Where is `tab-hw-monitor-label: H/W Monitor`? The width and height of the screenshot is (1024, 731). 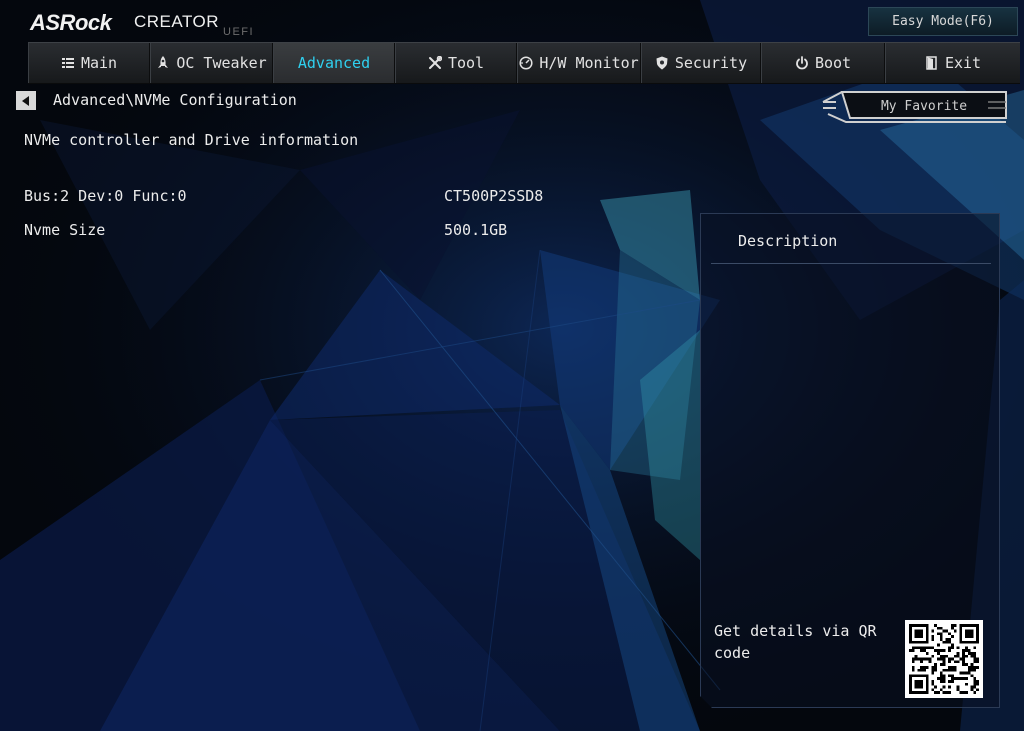
tab-hw-monitor-label: H/W Monitor is located at coordinates (589, 63).